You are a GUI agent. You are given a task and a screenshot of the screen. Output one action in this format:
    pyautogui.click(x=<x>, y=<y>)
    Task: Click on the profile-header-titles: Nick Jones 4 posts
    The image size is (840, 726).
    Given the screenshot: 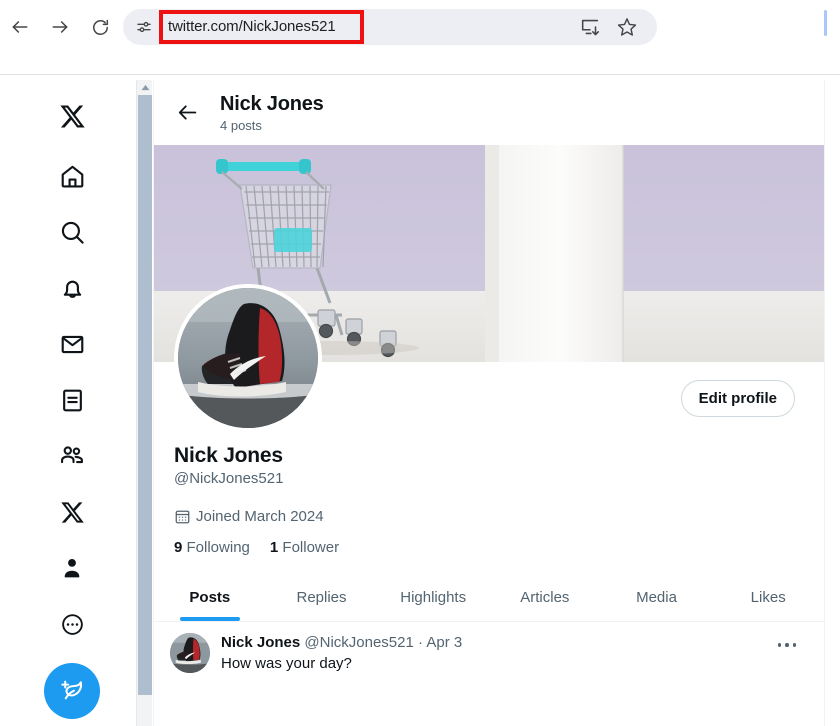 What is the action you would take?
    pyautogui.click(x=272, y=113)
    